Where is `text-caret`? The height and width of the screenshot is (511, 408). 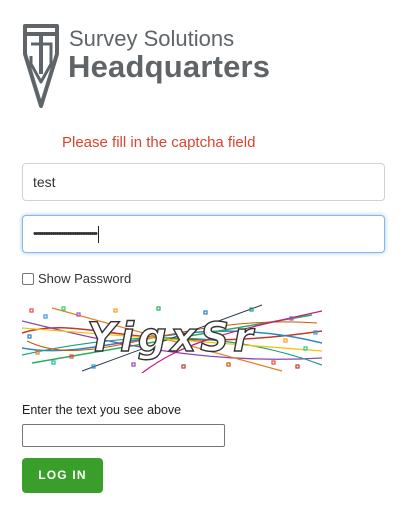
text-caret is located at coordinates (98, 234).